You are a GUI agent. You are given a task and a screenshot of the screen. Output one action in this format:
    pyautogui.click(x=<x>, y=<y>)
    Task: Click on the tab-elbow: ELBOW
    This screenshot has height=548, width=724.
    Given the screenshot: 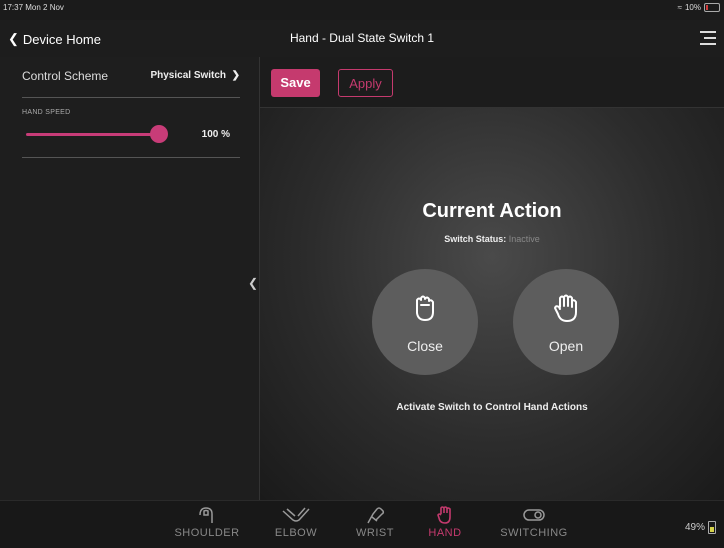 What is the action you would take?
    pyautogui.click(x=296, y=524)
    